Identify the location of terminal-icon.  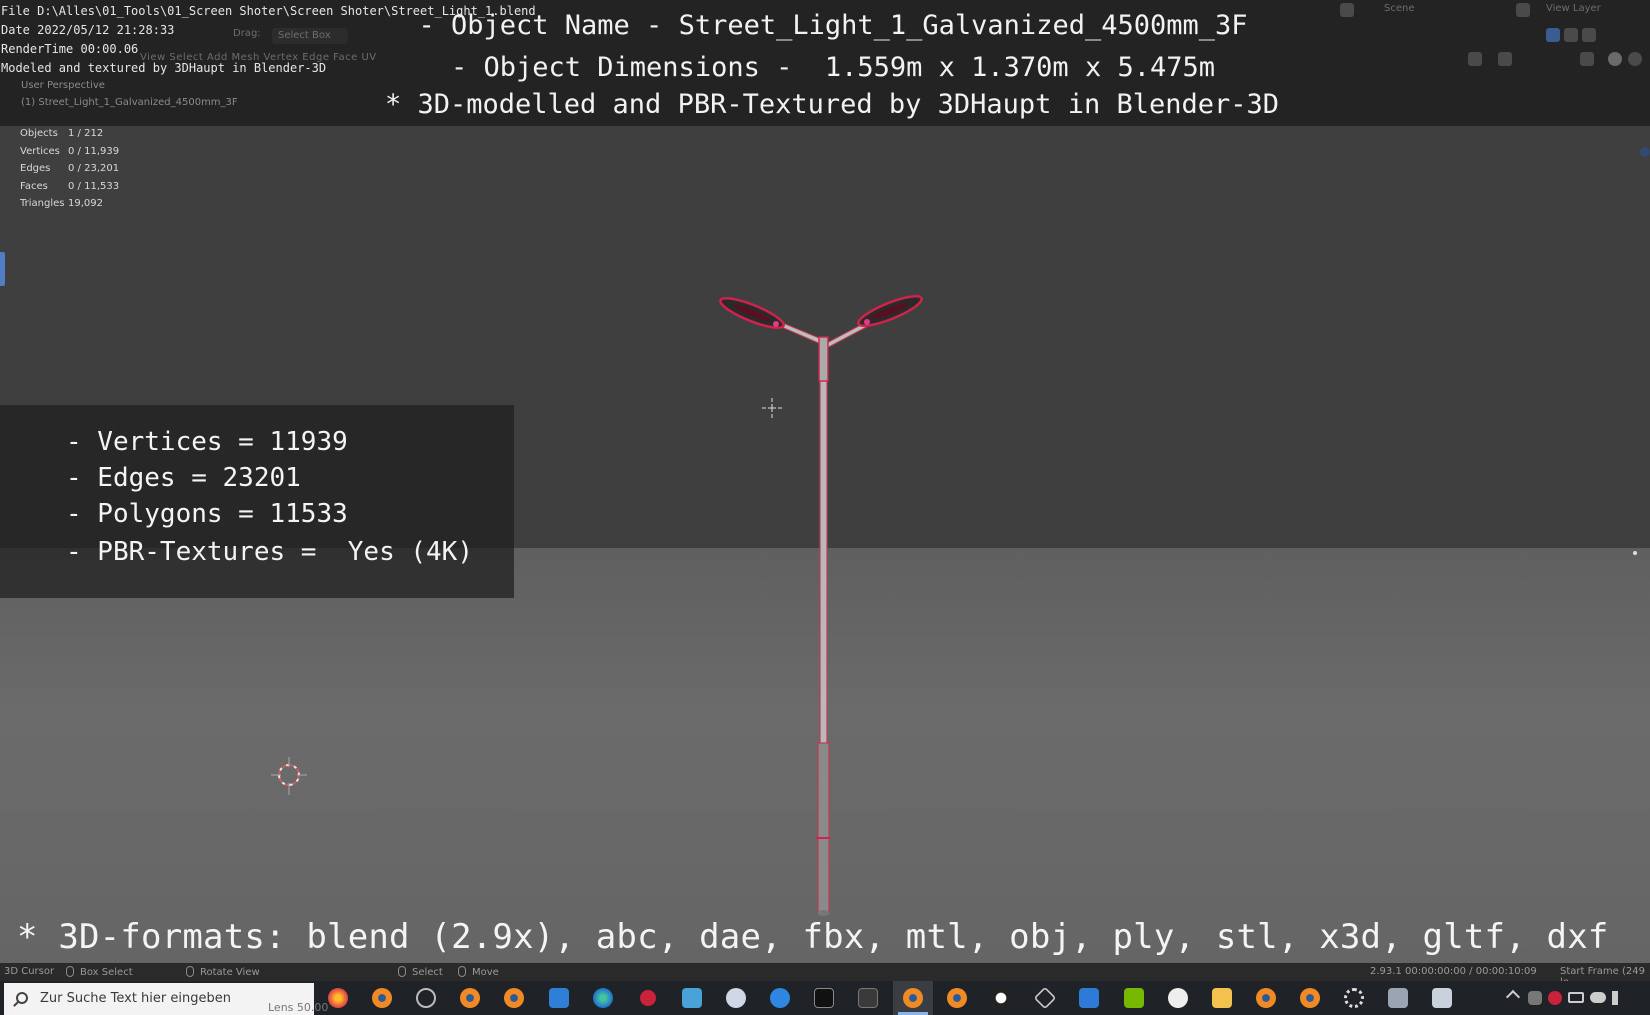
(824, 998).